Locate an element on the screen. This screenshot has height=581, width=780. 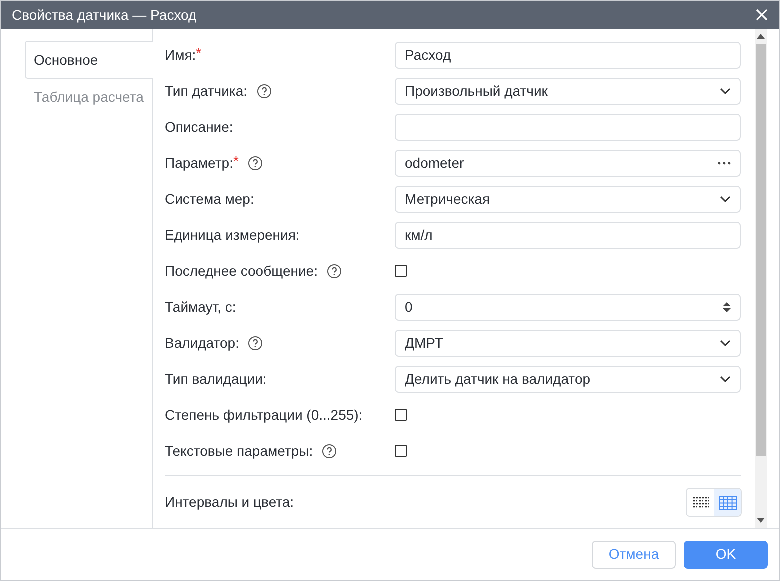
scroll-down-icon is located at coordinates (761, 520).